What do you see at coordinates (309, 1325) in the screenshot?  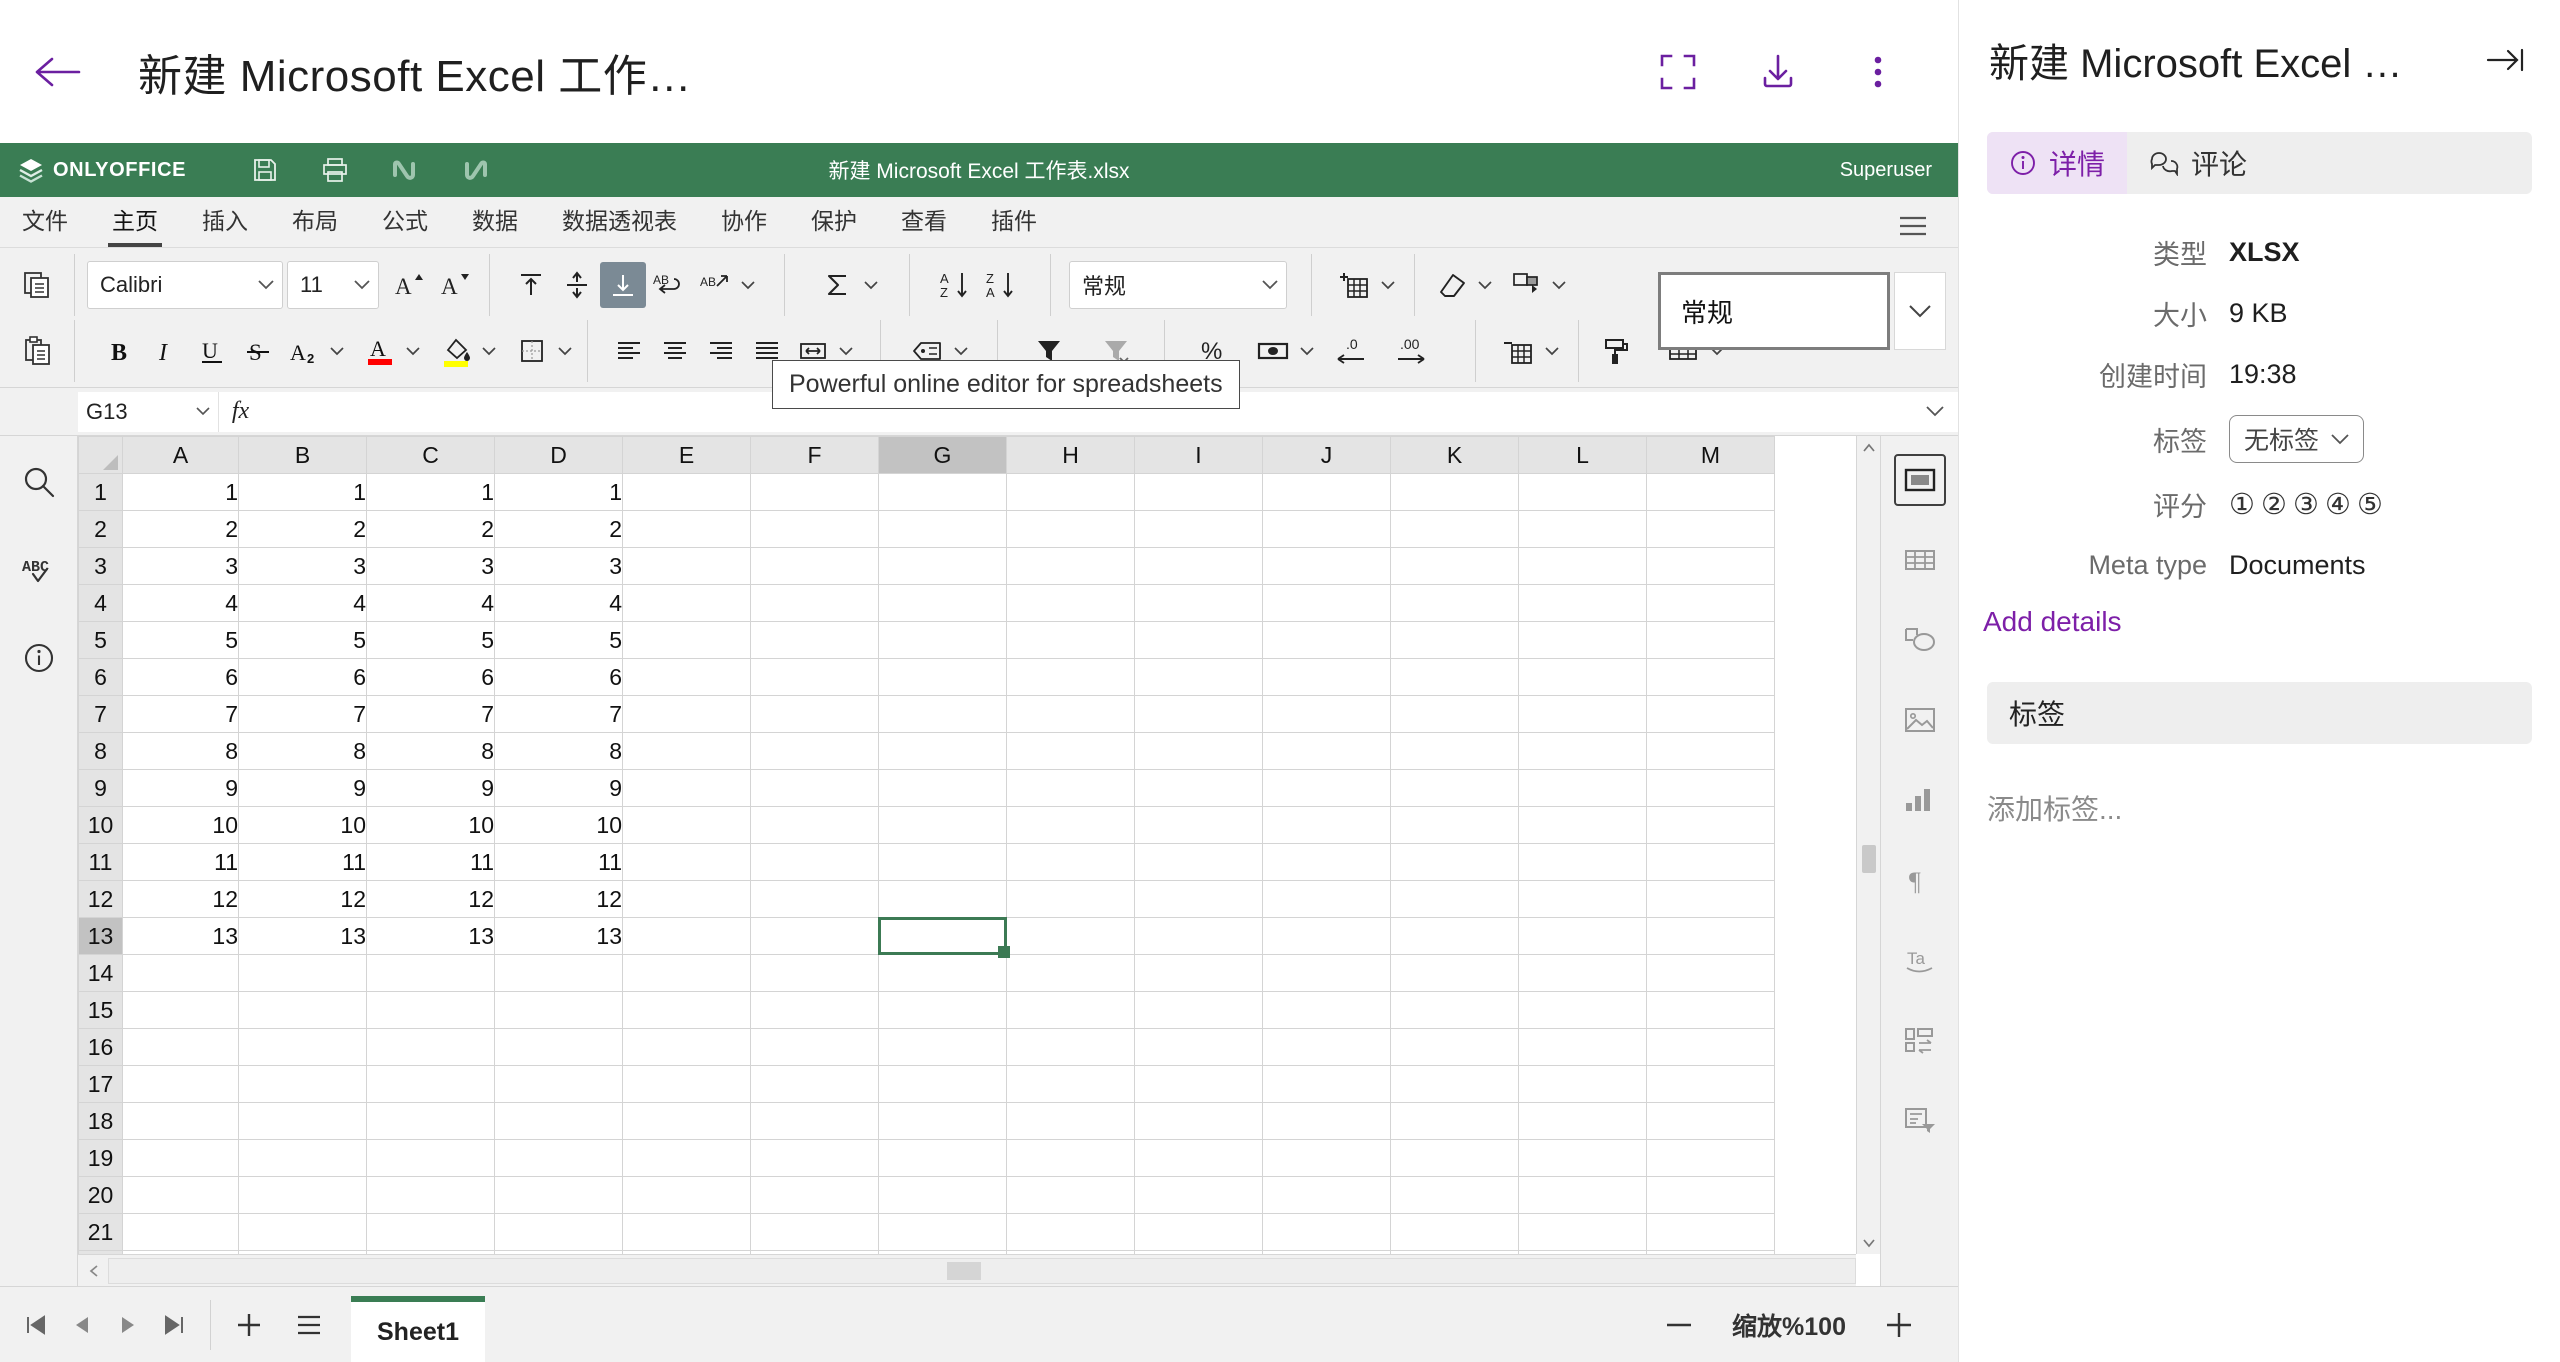 I see `sheet-list-button` at bounding box center [309, 1325].